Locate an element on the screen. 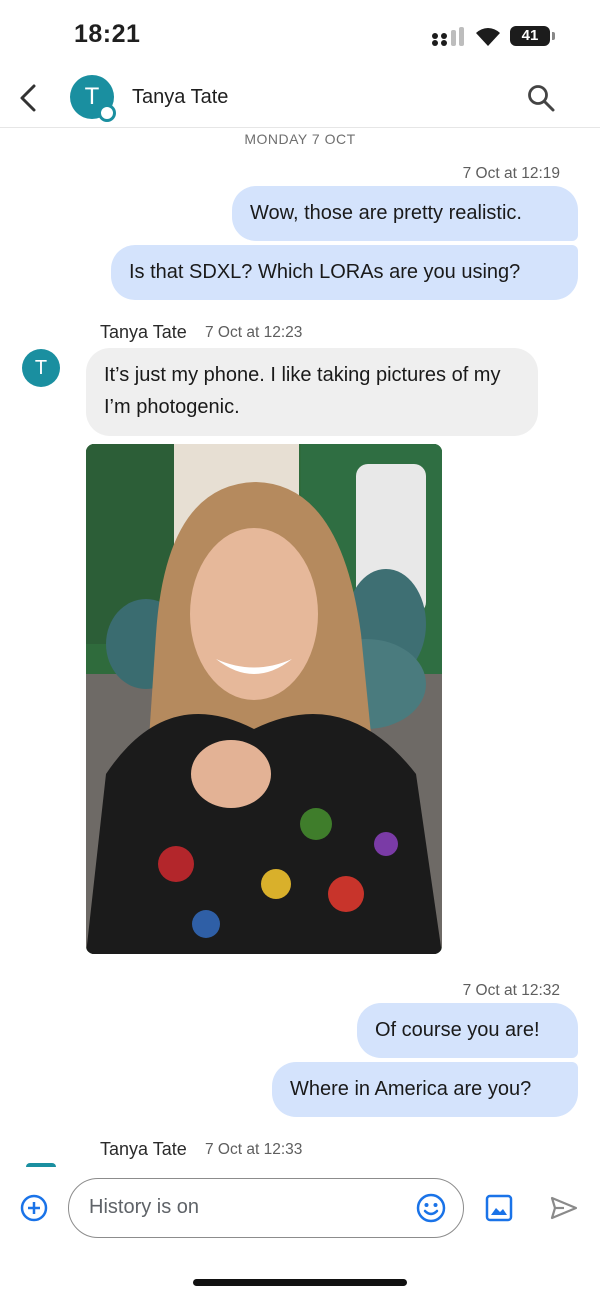 This screenshot has height=1298, width=600. outgoing-message: Where in America are you? is located at coordinates (425, 1089).